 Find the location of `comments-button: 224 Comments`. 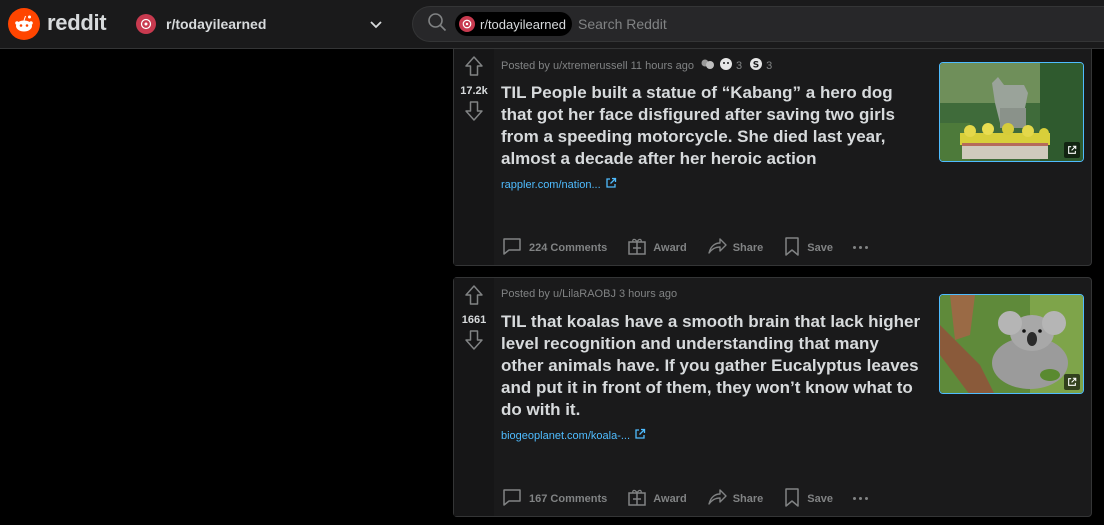

comments-button: 224 Comments is located at coordinates (554, 247).